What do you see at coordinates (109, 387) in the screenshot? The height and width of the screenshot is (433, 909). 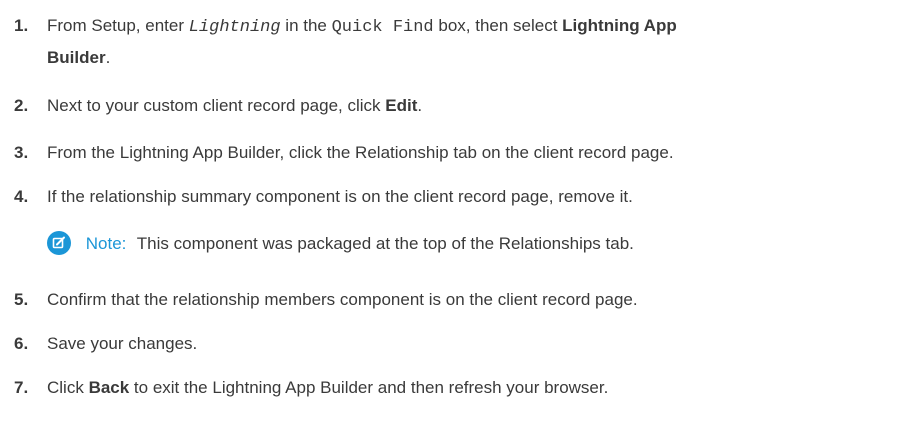 I see `bold-back: Back` at bounding box center [109, 387].